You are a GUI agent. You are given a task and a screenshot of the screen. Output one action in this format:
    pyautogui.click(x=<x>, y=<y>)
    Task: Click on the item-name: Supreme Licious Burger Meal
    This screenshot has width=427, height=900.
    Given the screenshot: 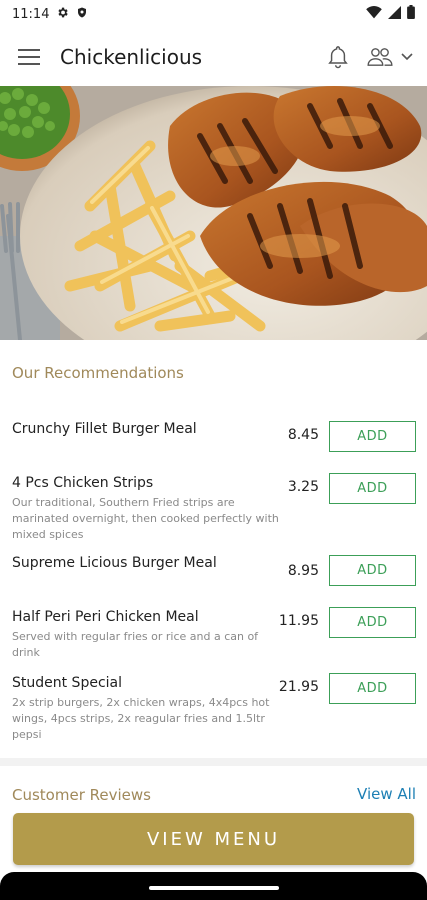 What is the action you would take?
    pyautogui.click(x=114, y=563)
    